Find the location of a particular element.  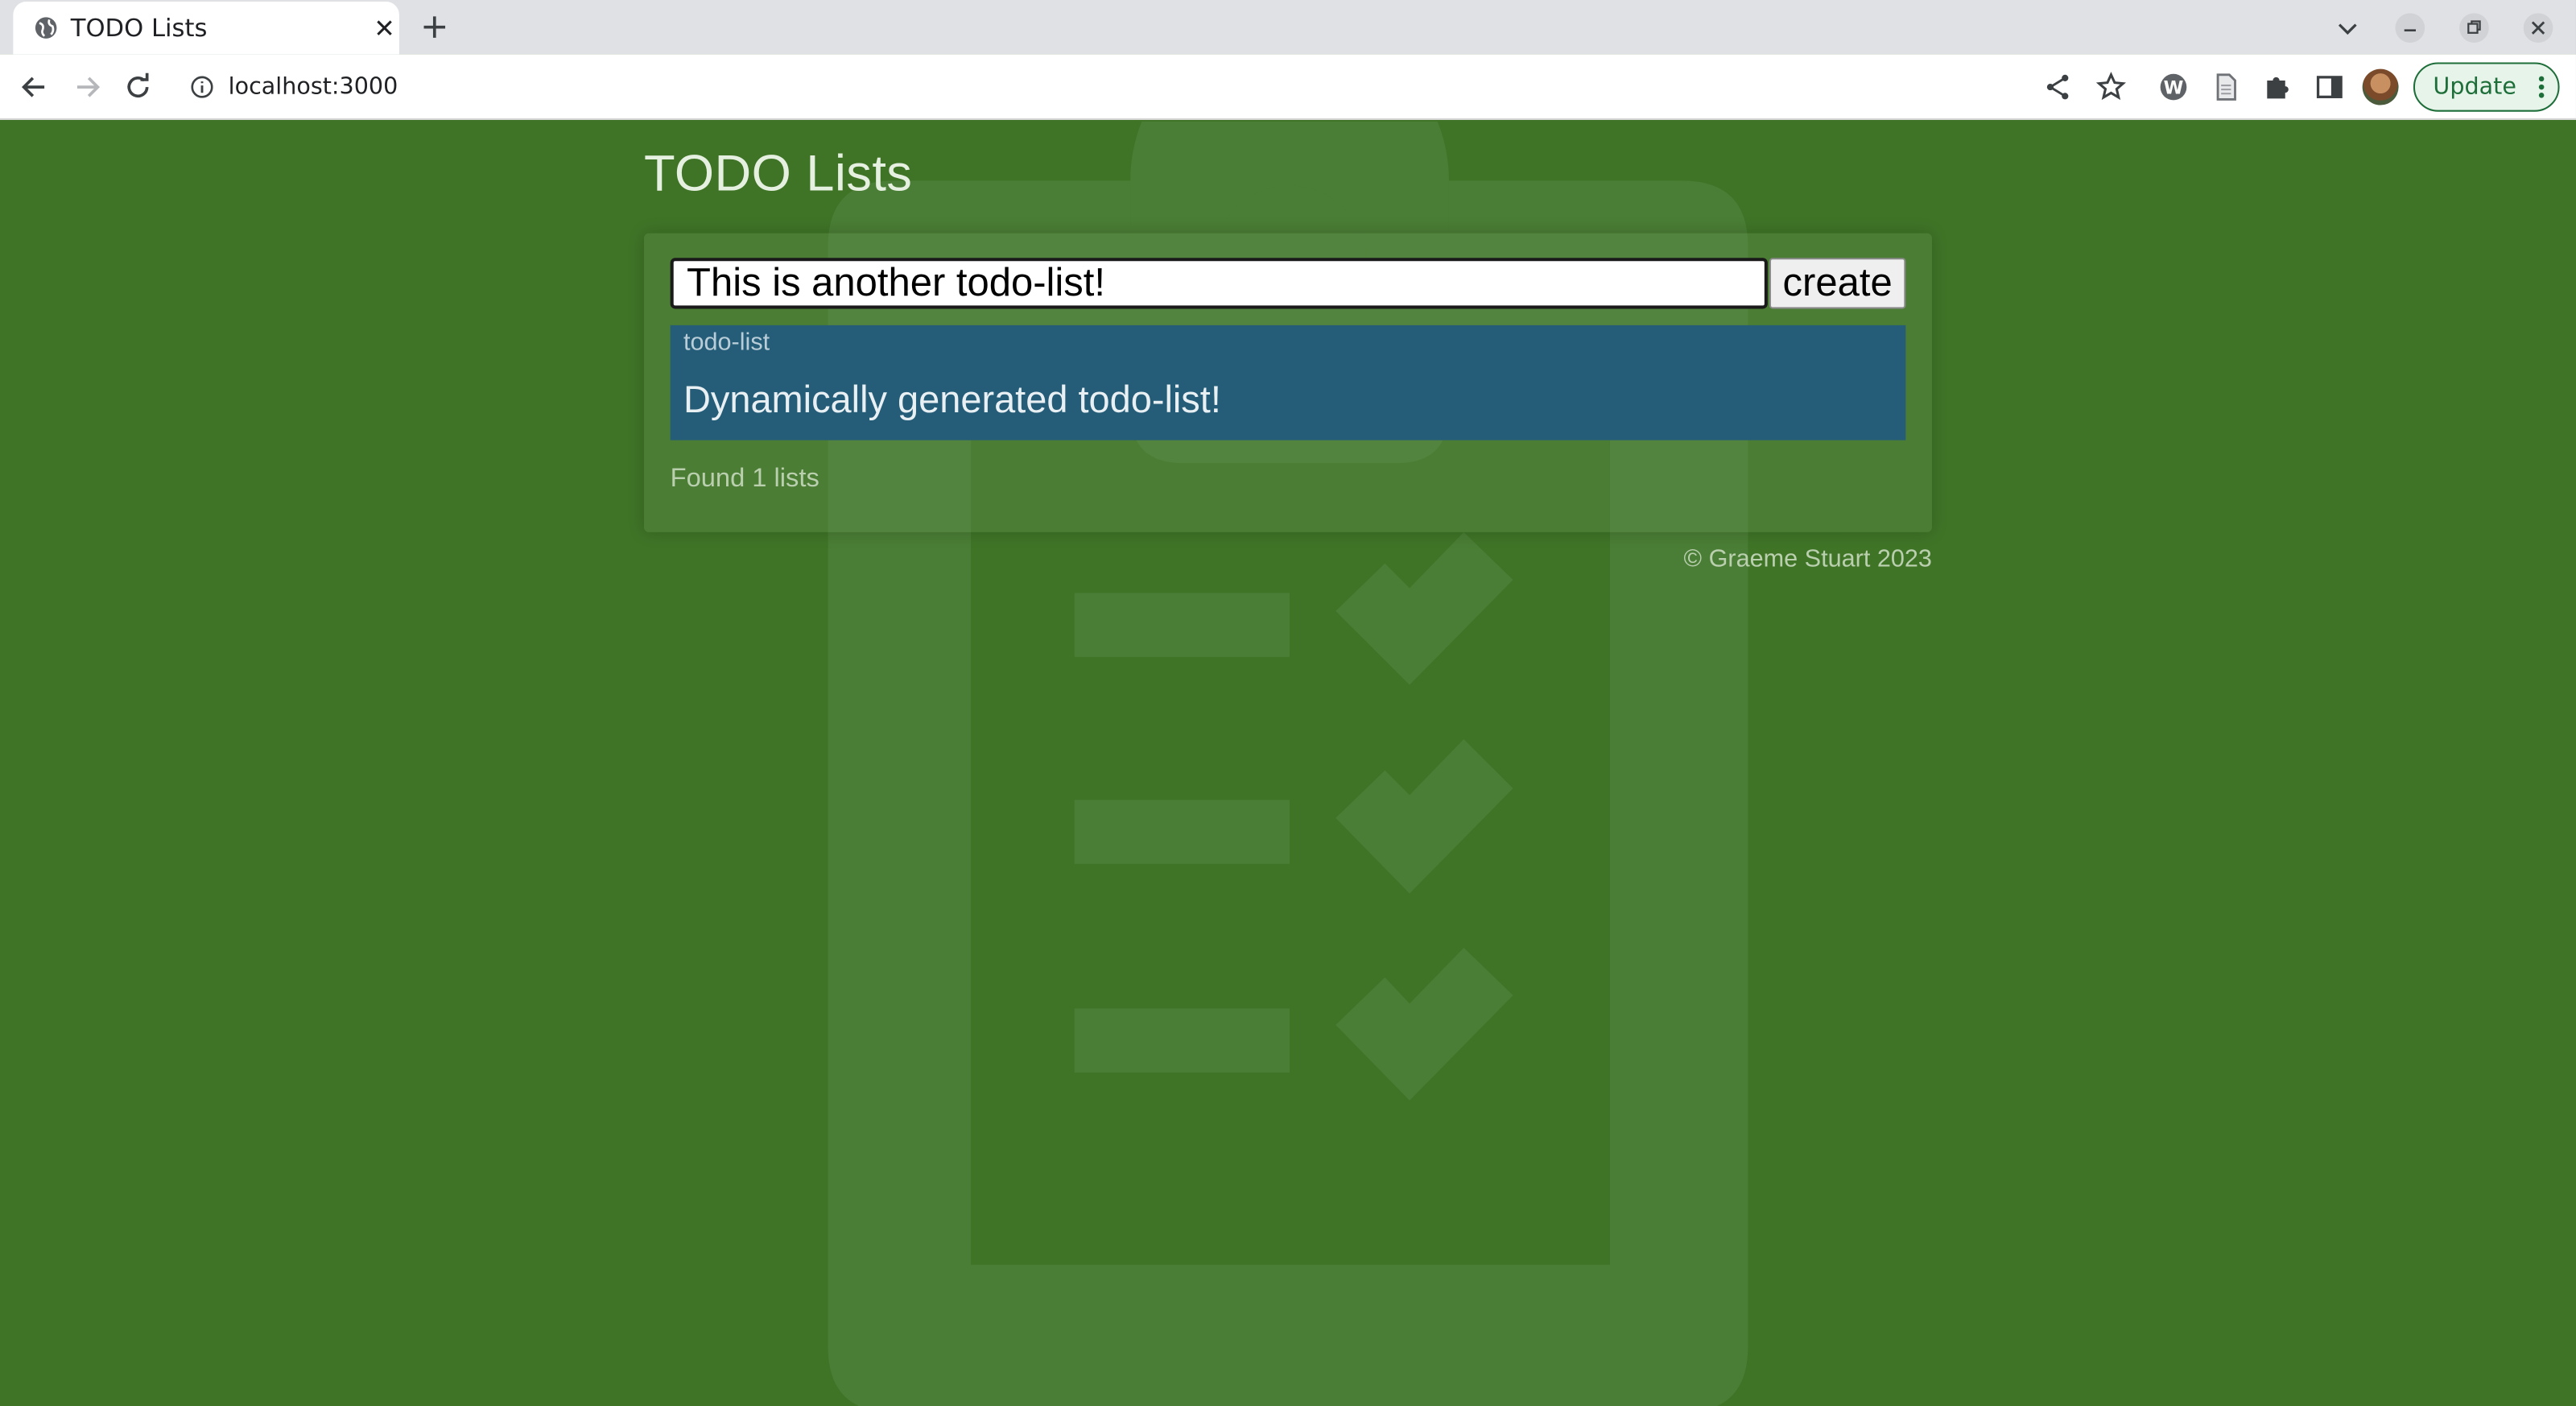

wordpress-icon: W is located at coordinates (2173, 87).